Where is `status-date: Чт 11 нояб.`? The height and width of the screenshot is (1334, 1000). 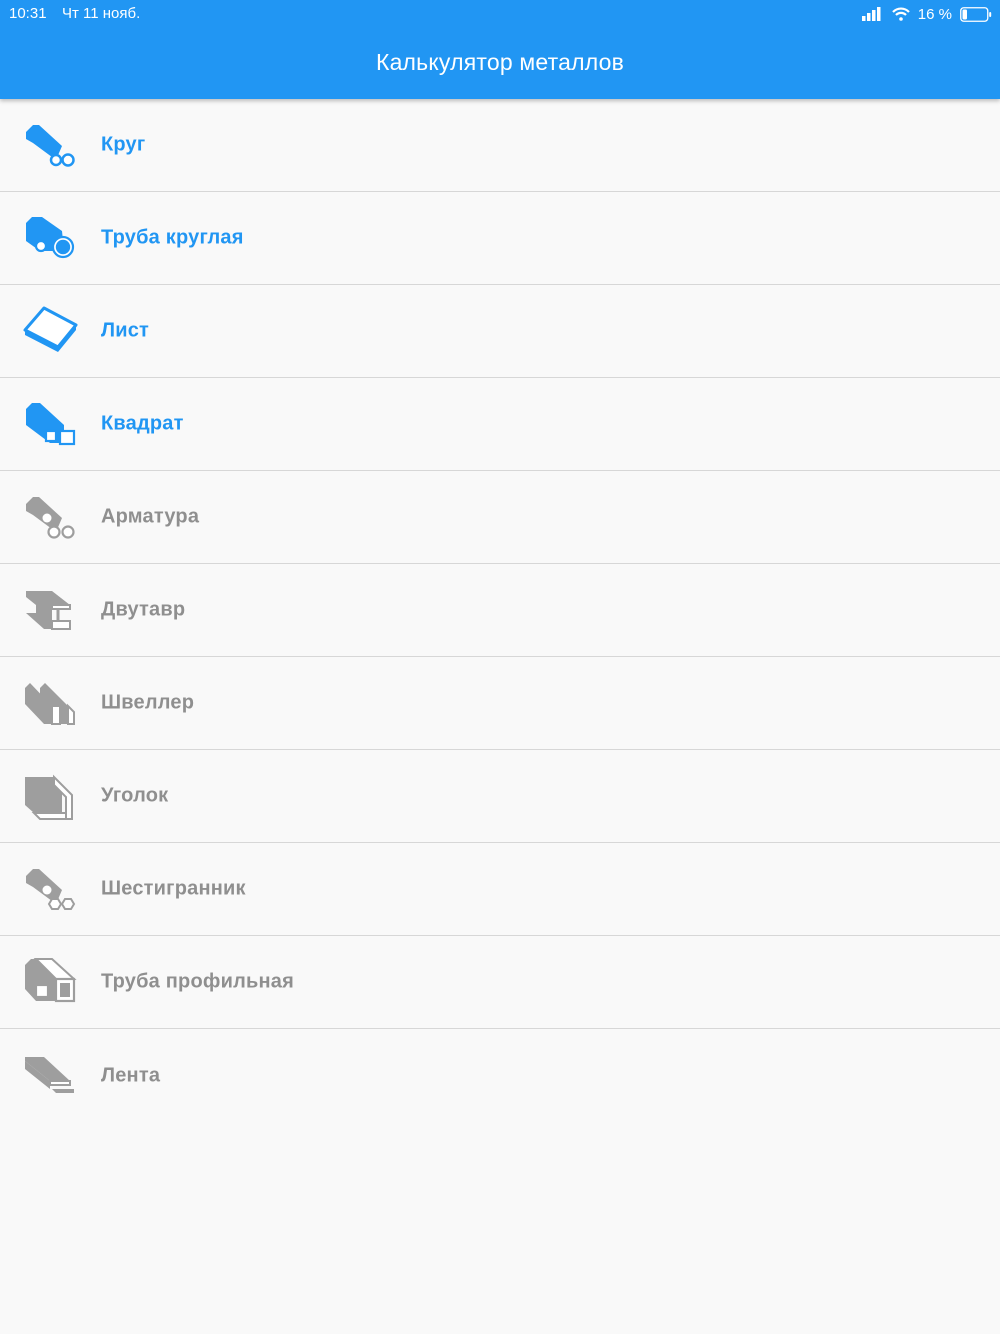
status-date: Чт 11 нояб. is located at coordinates (101, 13).